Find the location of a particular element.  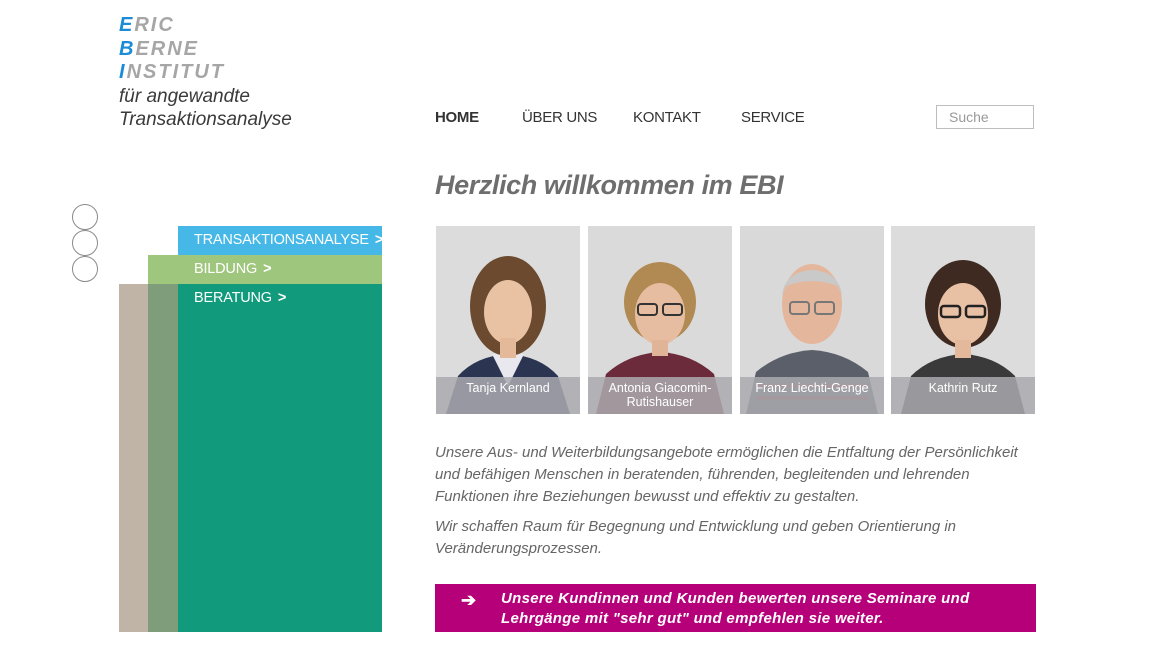

side-menu-item-transaktionsanalyse: TRANSAKTIONSANALYSE > is located at coordinates (288, 240).